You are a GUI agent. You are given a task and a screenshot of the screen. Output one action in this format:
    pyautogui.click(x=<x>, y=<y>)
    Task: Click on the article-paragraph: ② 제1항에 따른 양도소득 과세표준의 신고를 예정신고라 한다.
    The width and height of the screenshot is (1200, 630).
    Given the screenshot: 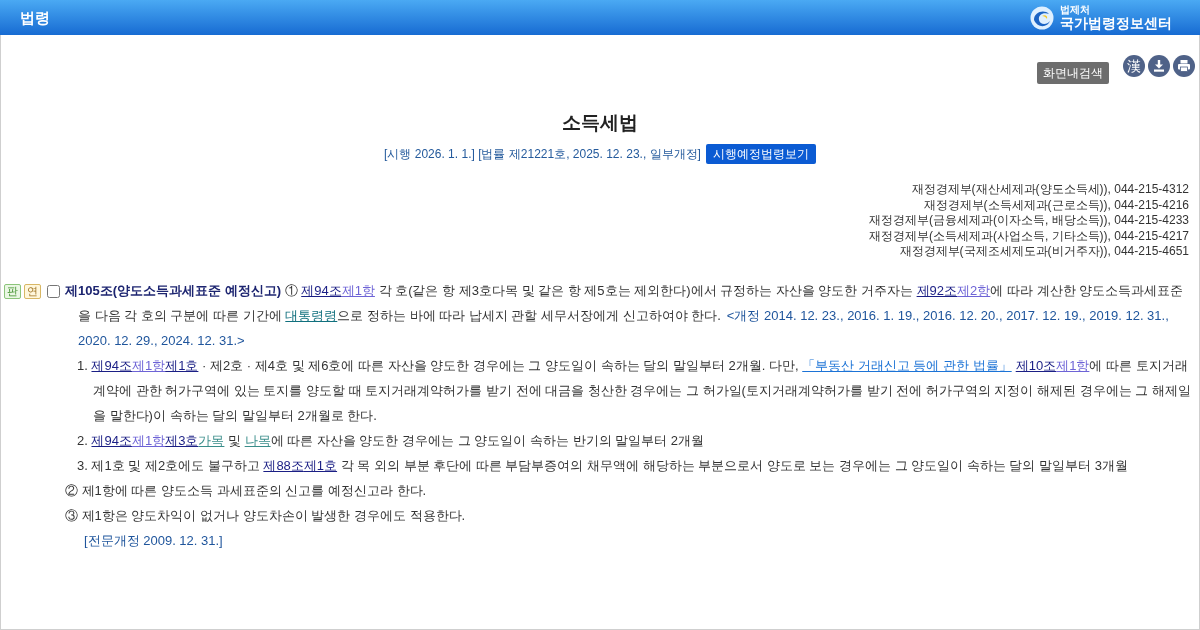 What is the action you would take?
    pyautogui.click(x=246, y=490)
    